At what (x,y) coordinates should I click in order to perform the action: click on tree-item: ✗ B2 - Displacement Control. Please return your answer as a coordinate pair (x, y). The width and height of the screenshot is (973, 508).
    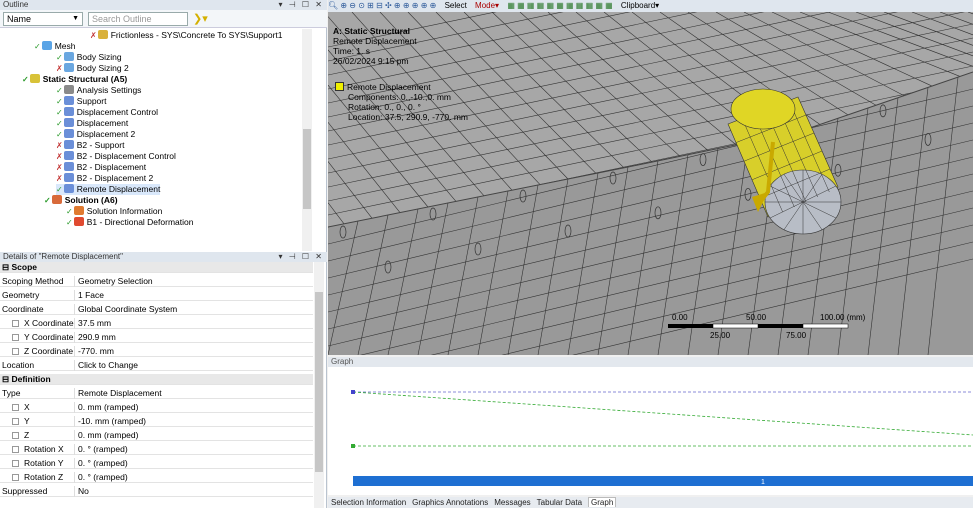
    Looking at the image, I should click on (116, 156).